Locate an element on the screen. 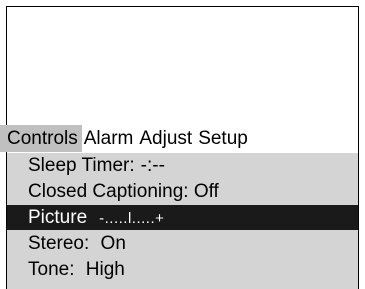 The height and width of the screenshot is (289, 365). sleep-timer-value: -:-- is located at coordinates (152, 165).